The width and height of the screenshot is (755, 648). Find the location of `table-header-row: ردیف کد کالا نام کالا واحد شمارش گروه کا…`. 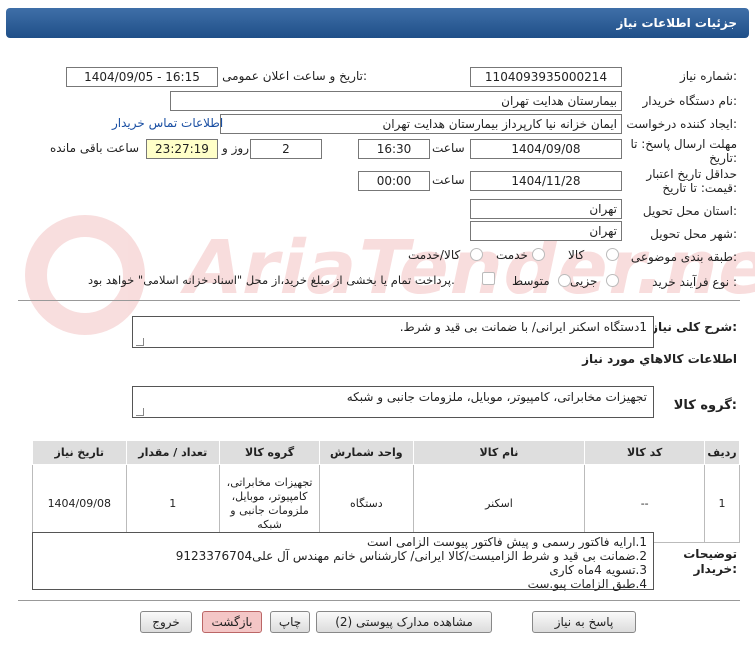

table-header-row: ردیف کد کالا نام کالا واحد شمارش گروه کا… is located at coordinates (386, 452).